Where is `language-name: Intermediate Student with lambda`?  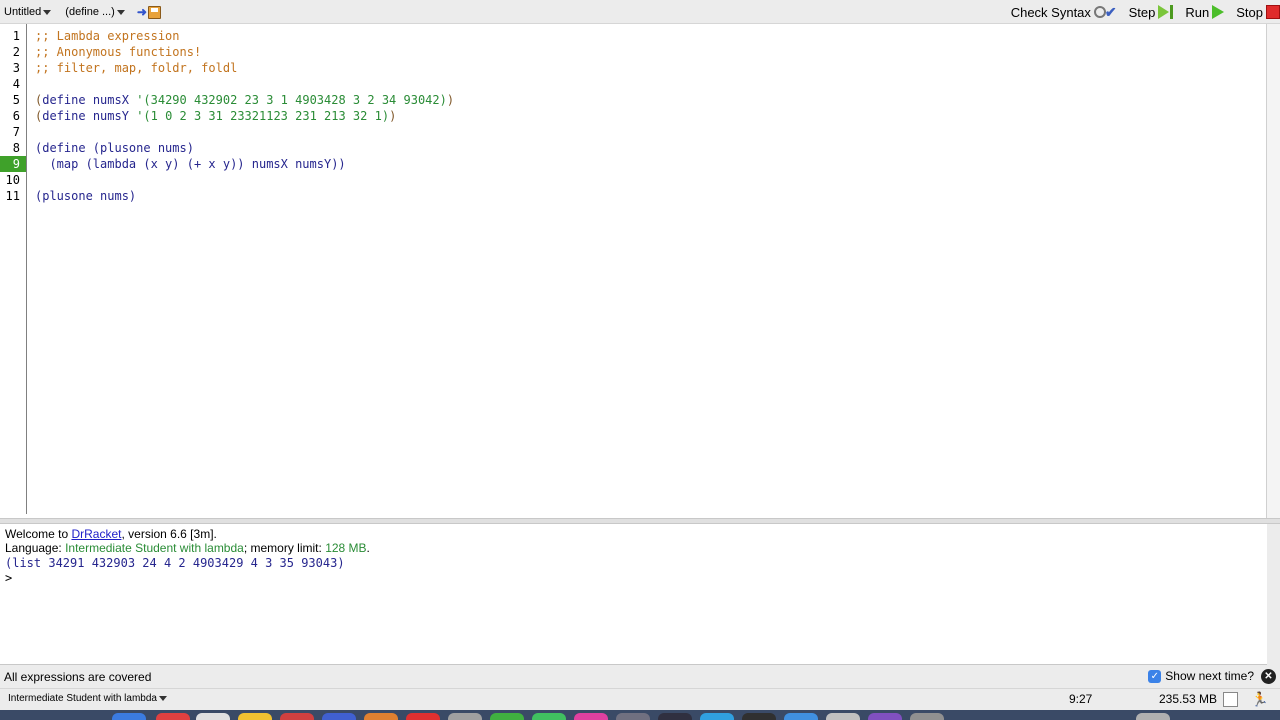 language-name: Intermediate Student with lambda is located at coordinates (154, 548).